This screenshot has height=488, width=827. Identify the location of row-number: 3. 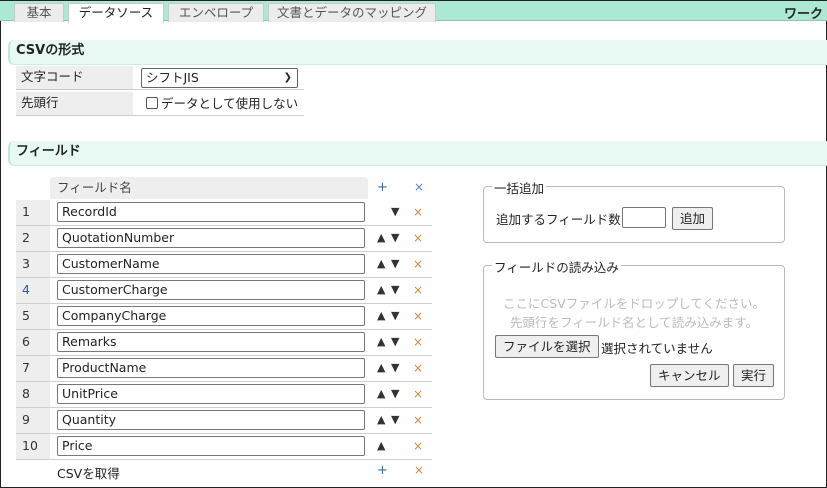
(33, 264).